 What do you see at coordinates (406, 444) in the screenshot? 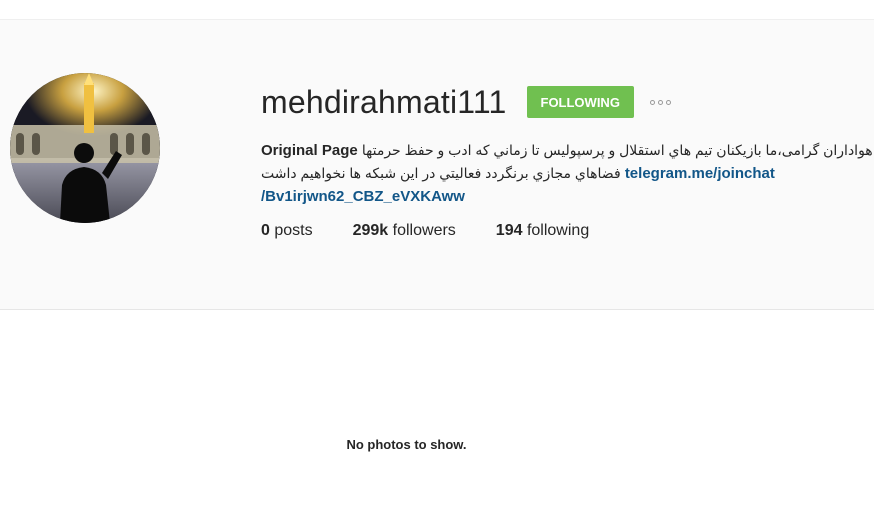
I see `empty-photos-message: No photos to show.` at bounding box center [406, 444].